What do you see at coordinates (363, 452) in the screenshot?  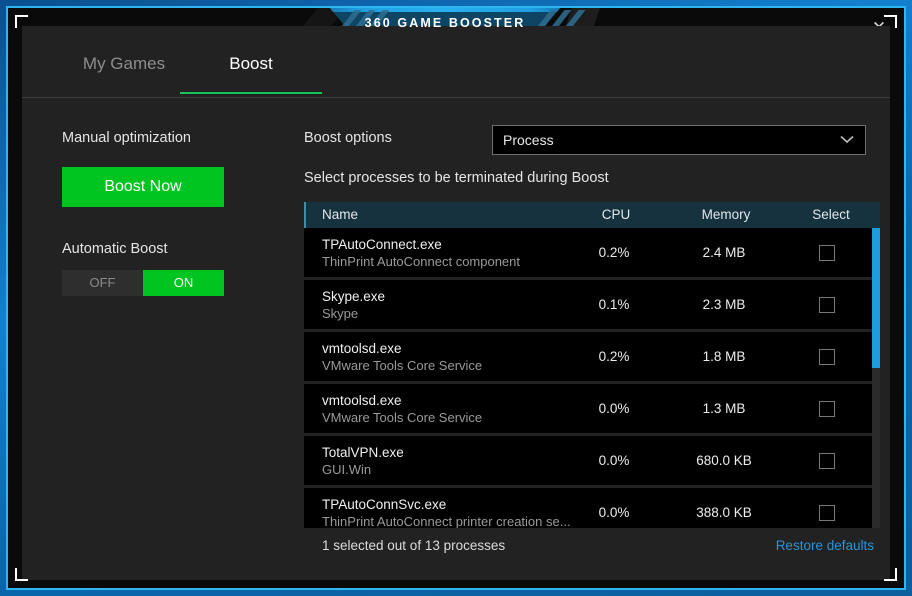 I see `process-name: TotalVPN.exe` at bounding box center [363, 452].